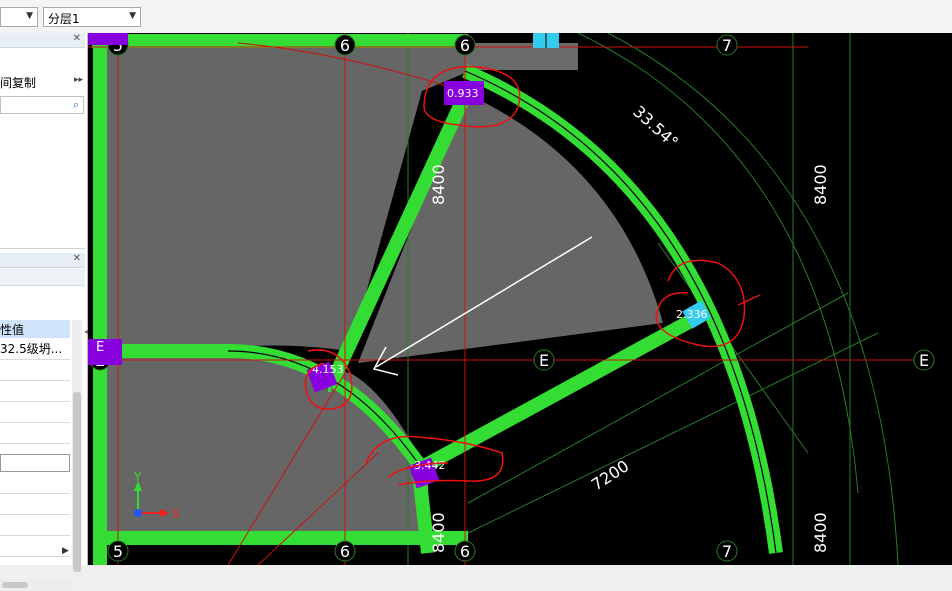  Describe the element at coordinates (35, 463) in the screenshot. I see `property-edit-field` at that location.